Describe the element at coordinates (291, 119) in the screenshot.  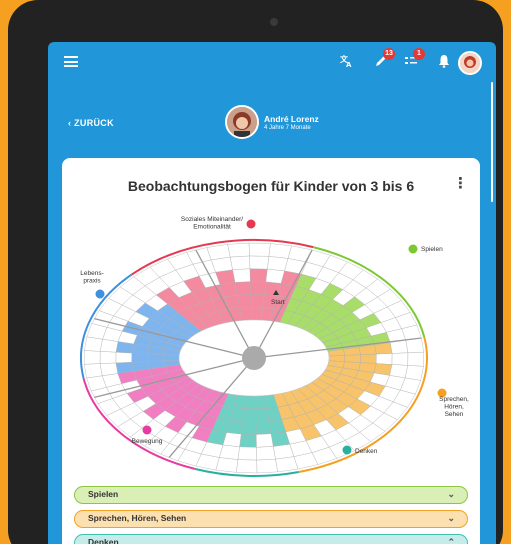
I see `child-name: André Lorenz` at that location.